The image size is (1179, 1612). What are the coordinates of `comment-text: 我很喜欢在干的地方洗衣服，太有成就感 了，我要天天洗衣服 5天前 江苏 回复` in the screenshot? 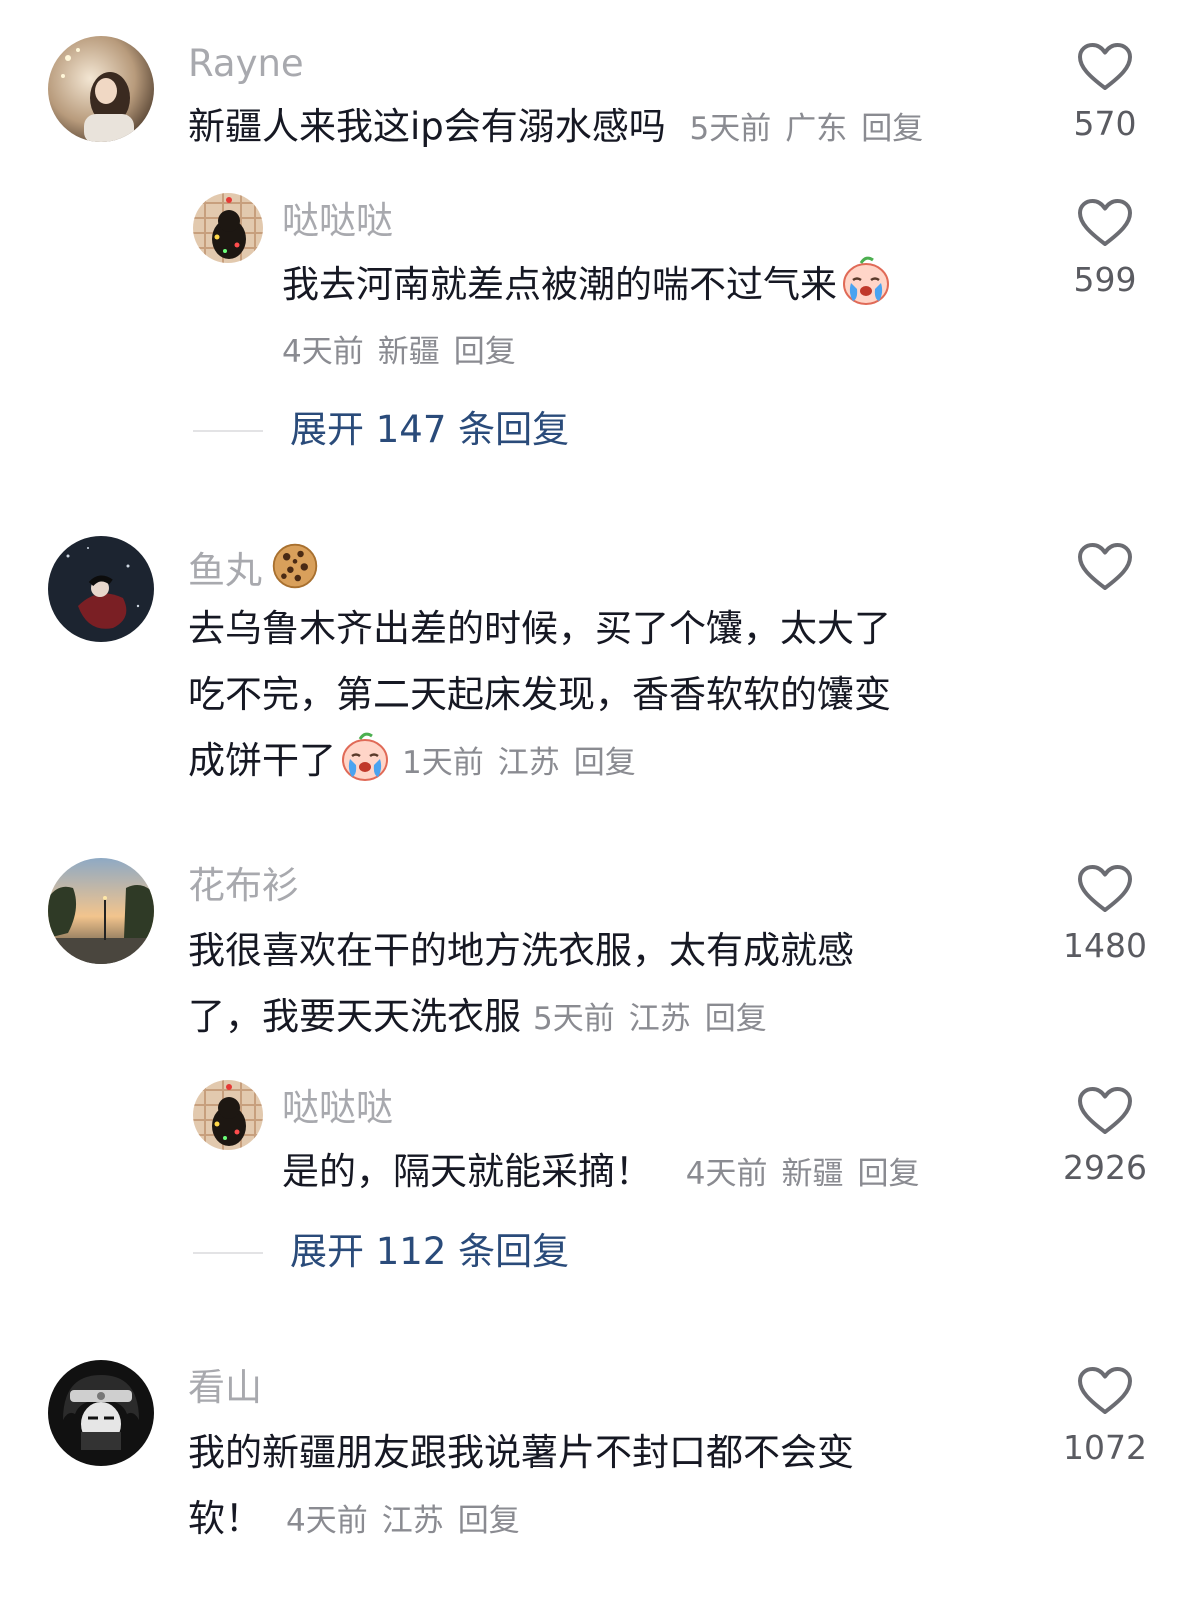 It's located at (588, 985).